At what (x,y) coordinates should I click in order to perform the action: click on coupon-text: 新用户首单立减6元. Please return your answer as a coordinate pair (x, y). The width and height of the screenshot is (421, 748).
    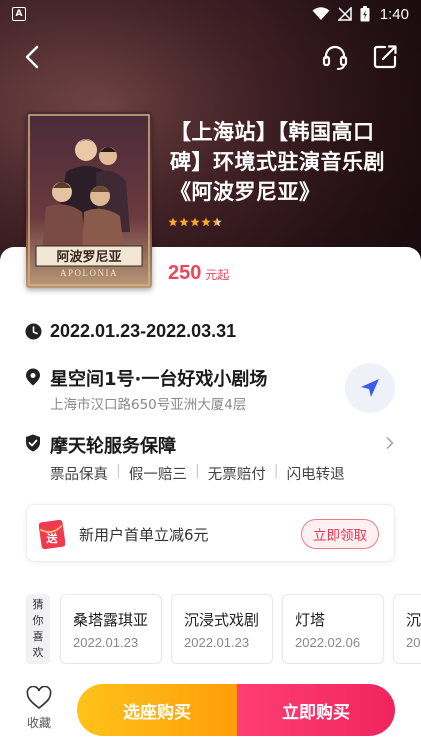
    Looking at the image, I should click on (144, 535).